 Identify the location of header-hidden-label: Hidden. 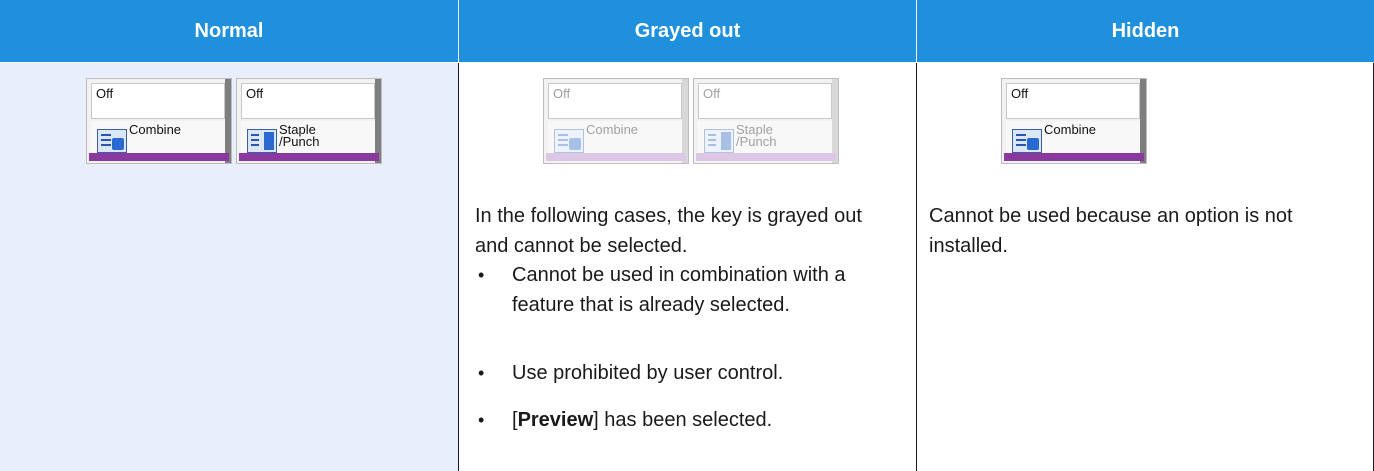
(1145, 30).